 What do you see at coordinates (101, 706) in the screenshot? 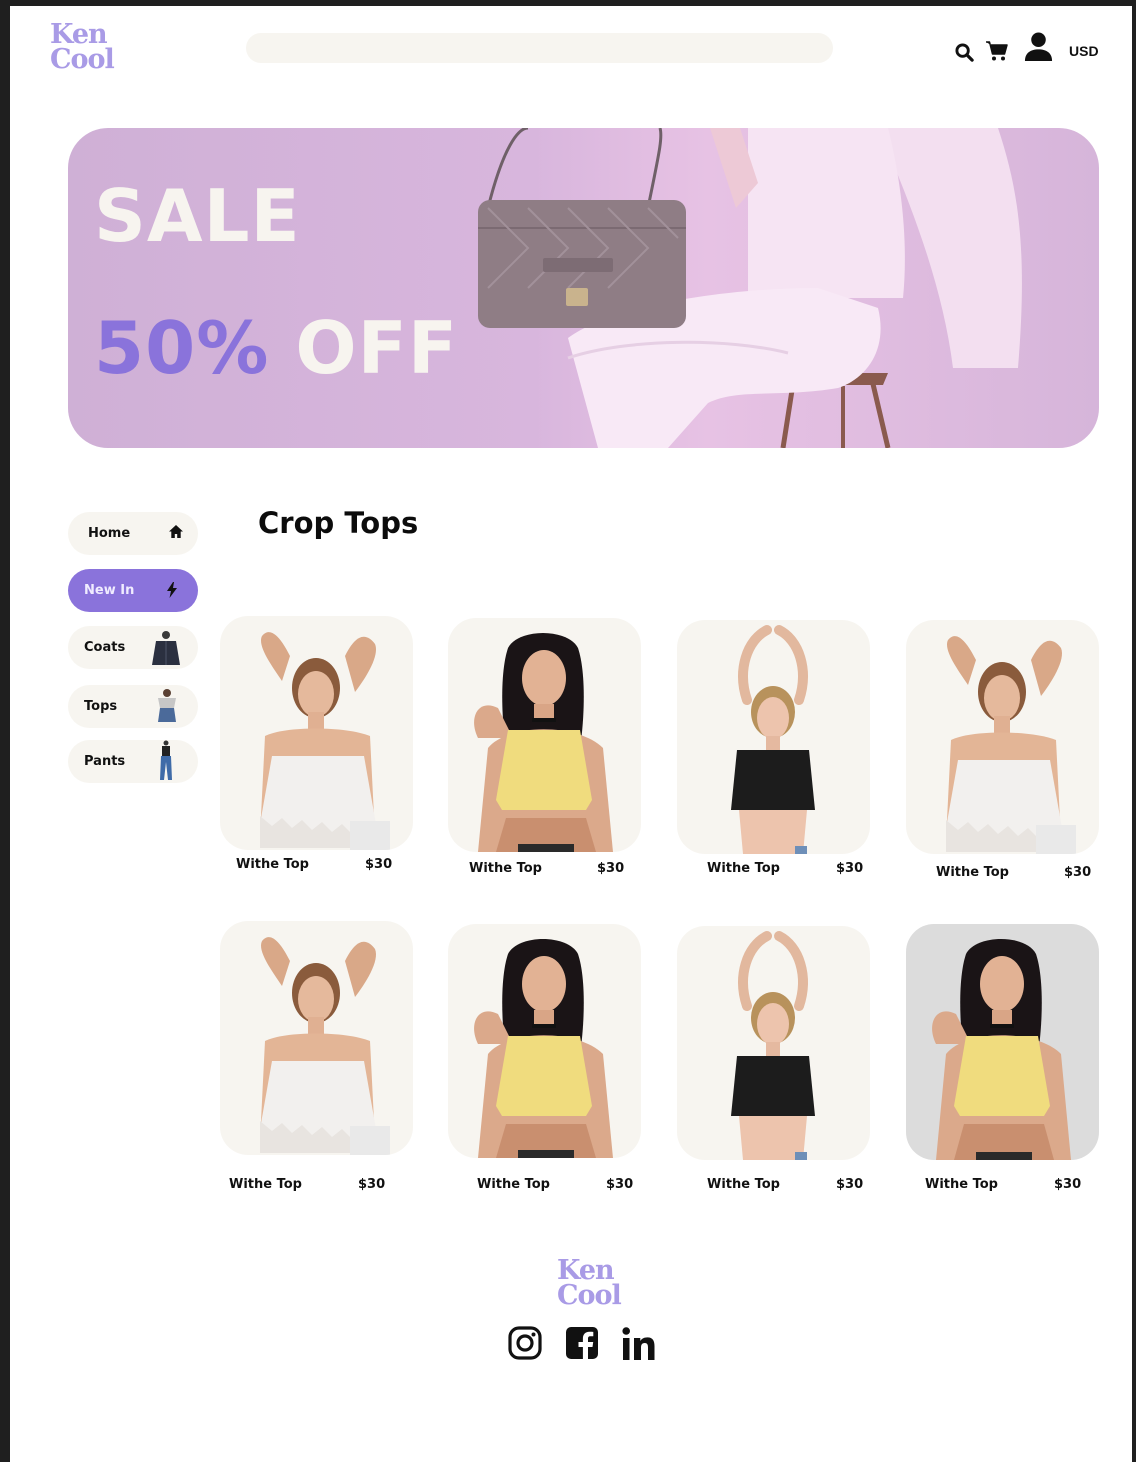
I see `sidebar-item-label: Tops` at bounding box center [101, 706].